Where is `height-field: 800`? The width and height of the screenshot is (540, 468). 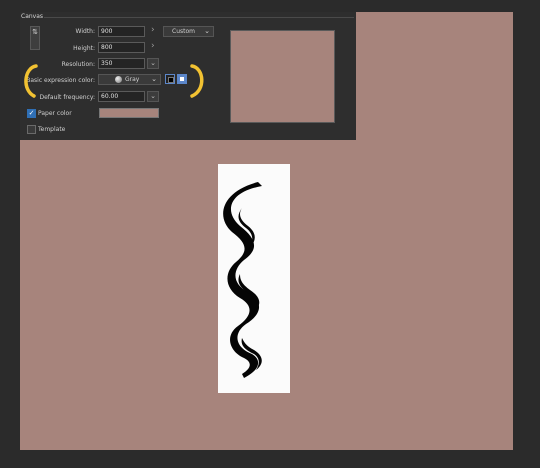
height-field: 800 is located at coordinates (121, 47).